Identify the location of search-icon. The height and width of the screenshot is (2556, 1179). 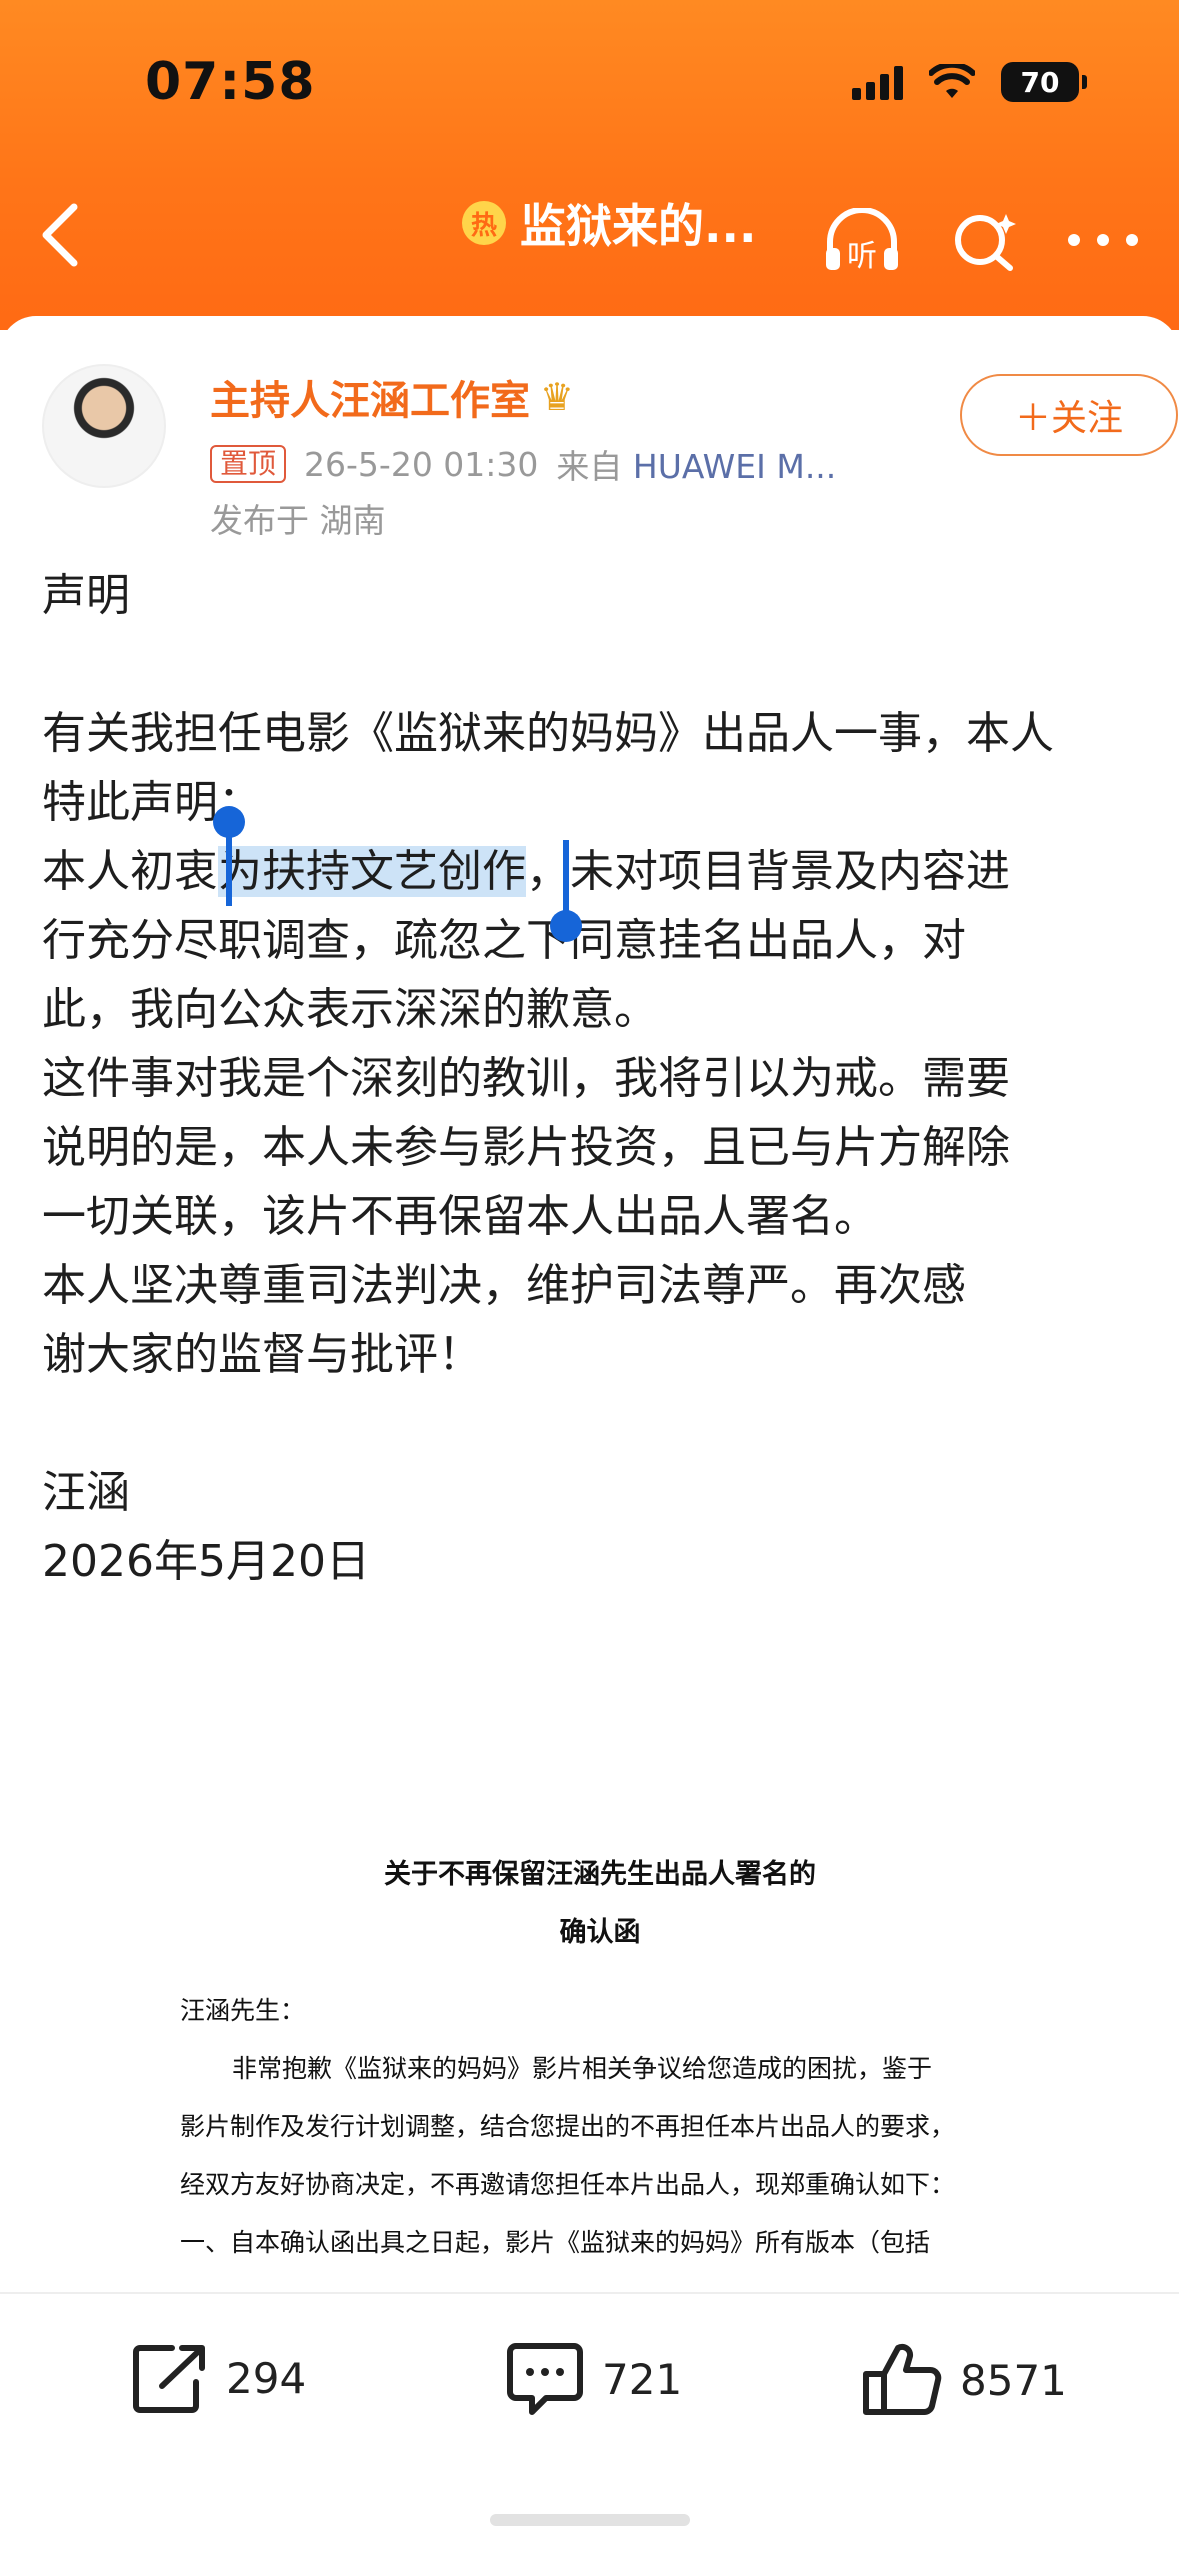
(985, 242).